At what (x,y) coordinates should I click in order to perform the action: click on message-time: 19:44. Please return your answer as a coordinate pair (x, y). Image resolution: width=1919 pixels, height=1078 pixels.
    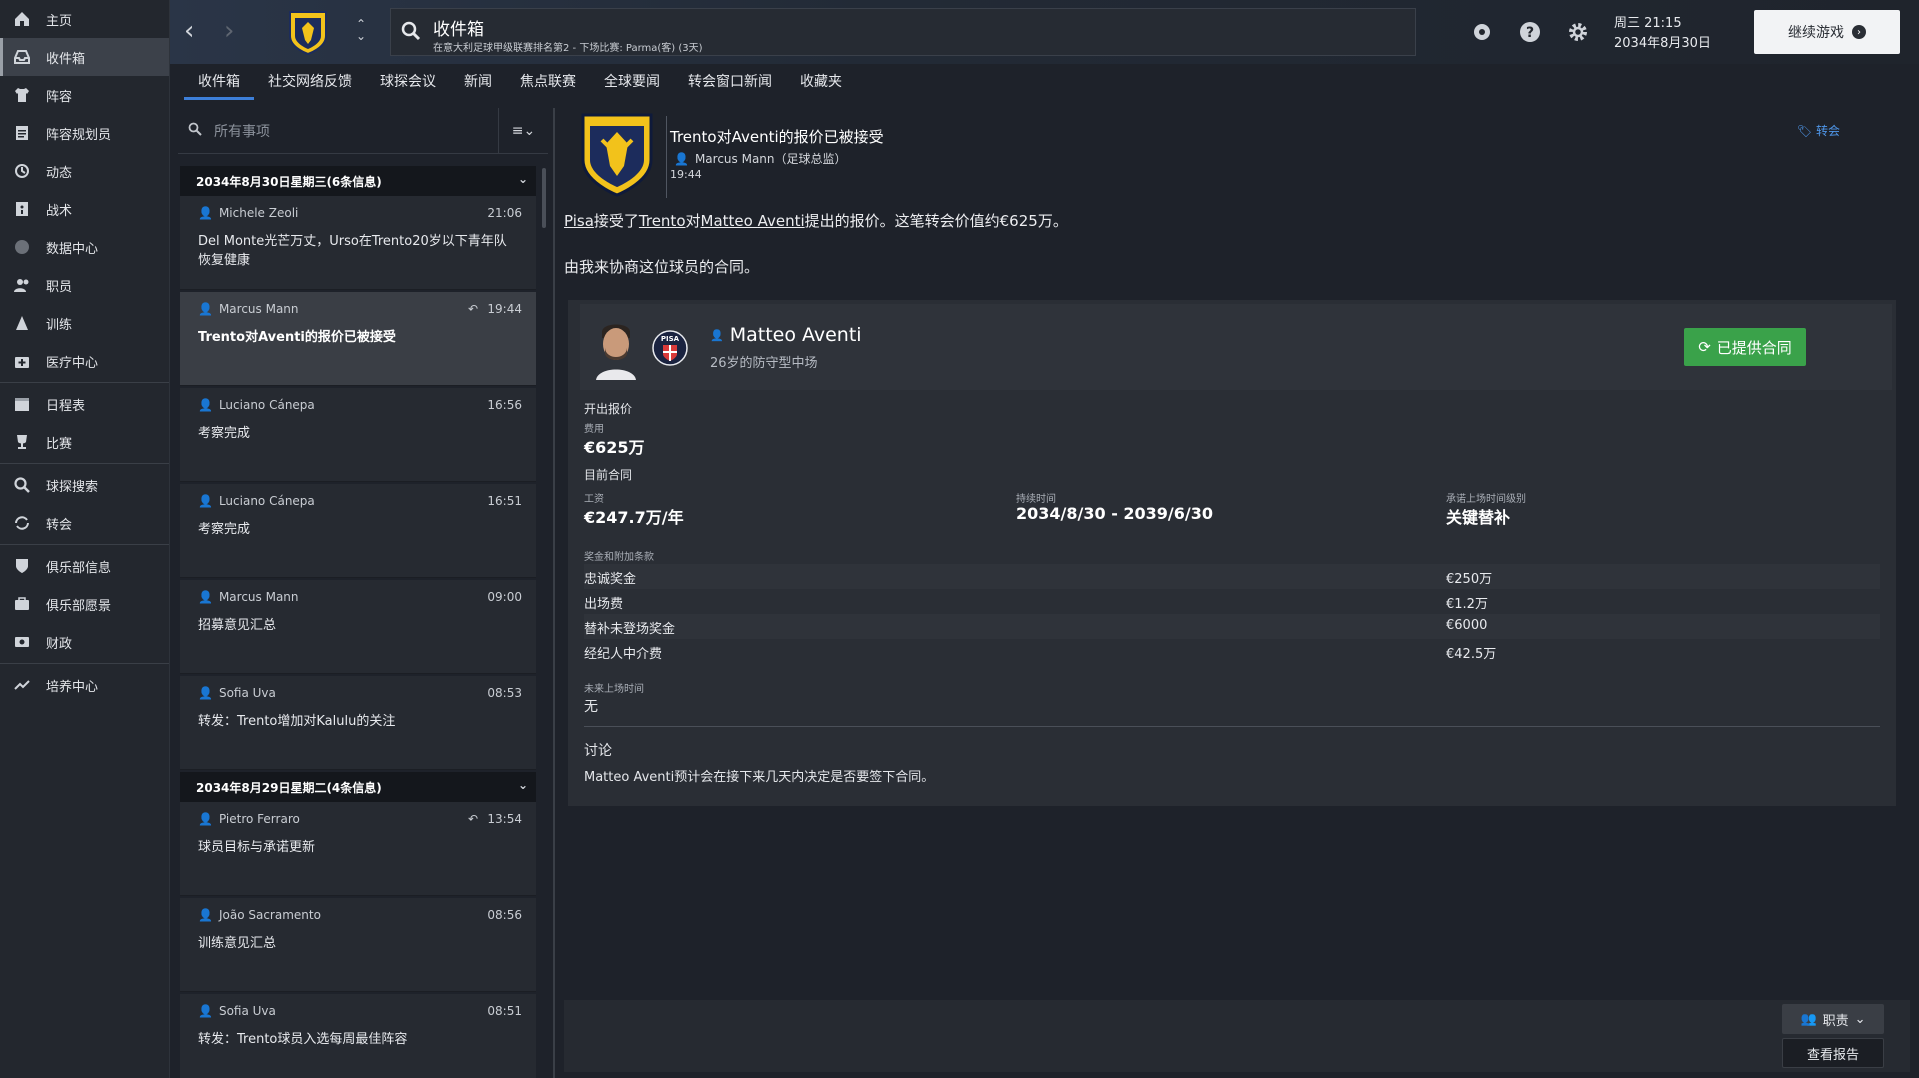
    Looking at the image, I should click on (686, 174).